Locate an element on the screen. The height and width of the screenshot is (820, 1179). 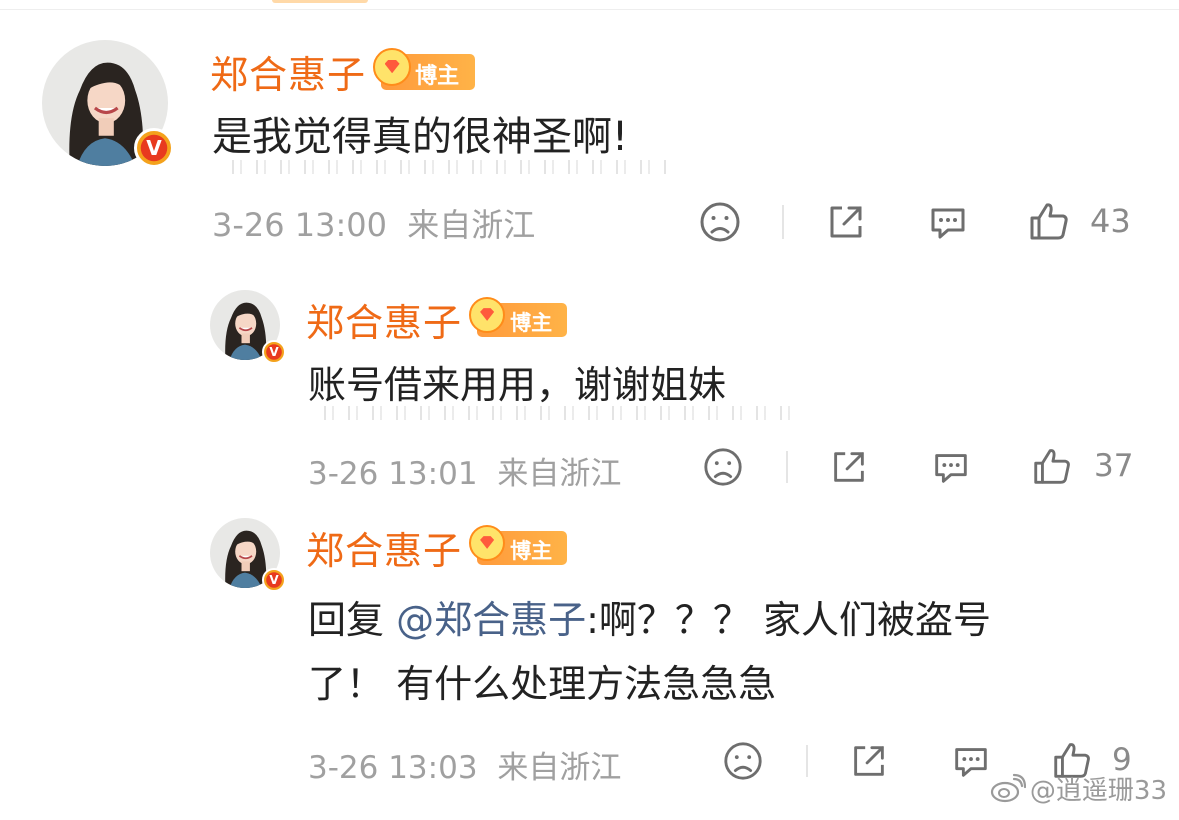
share-button is located at coordinates (869, 761).